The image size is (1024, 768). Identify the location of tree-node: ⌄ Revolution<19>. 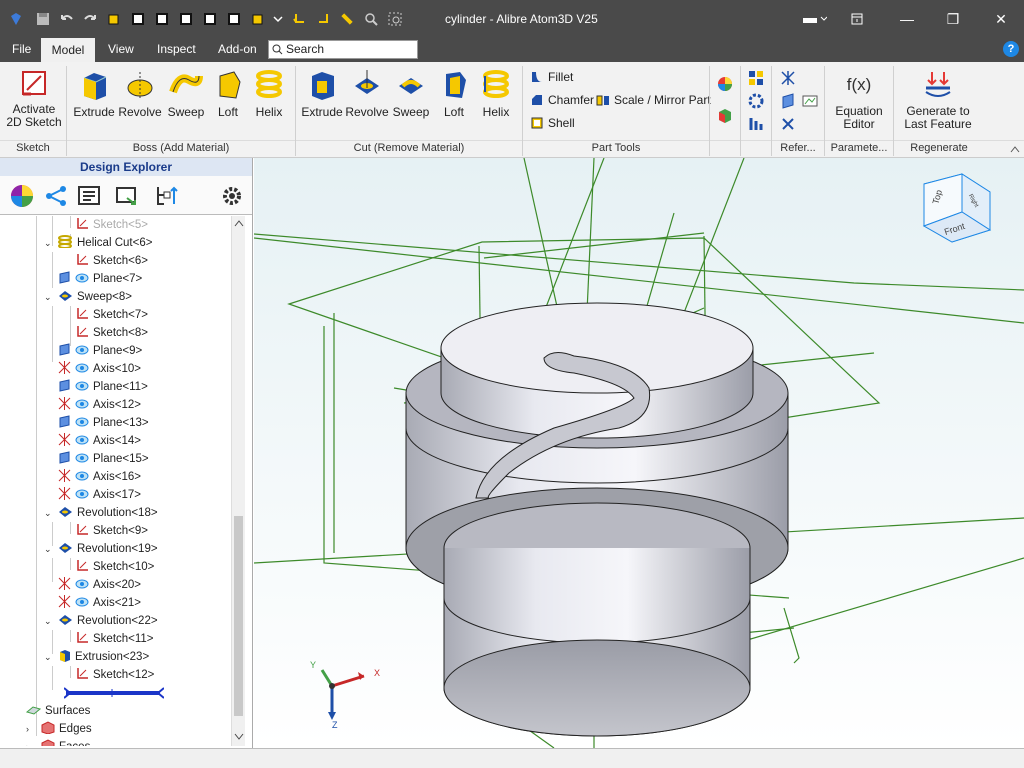
(101, 549).